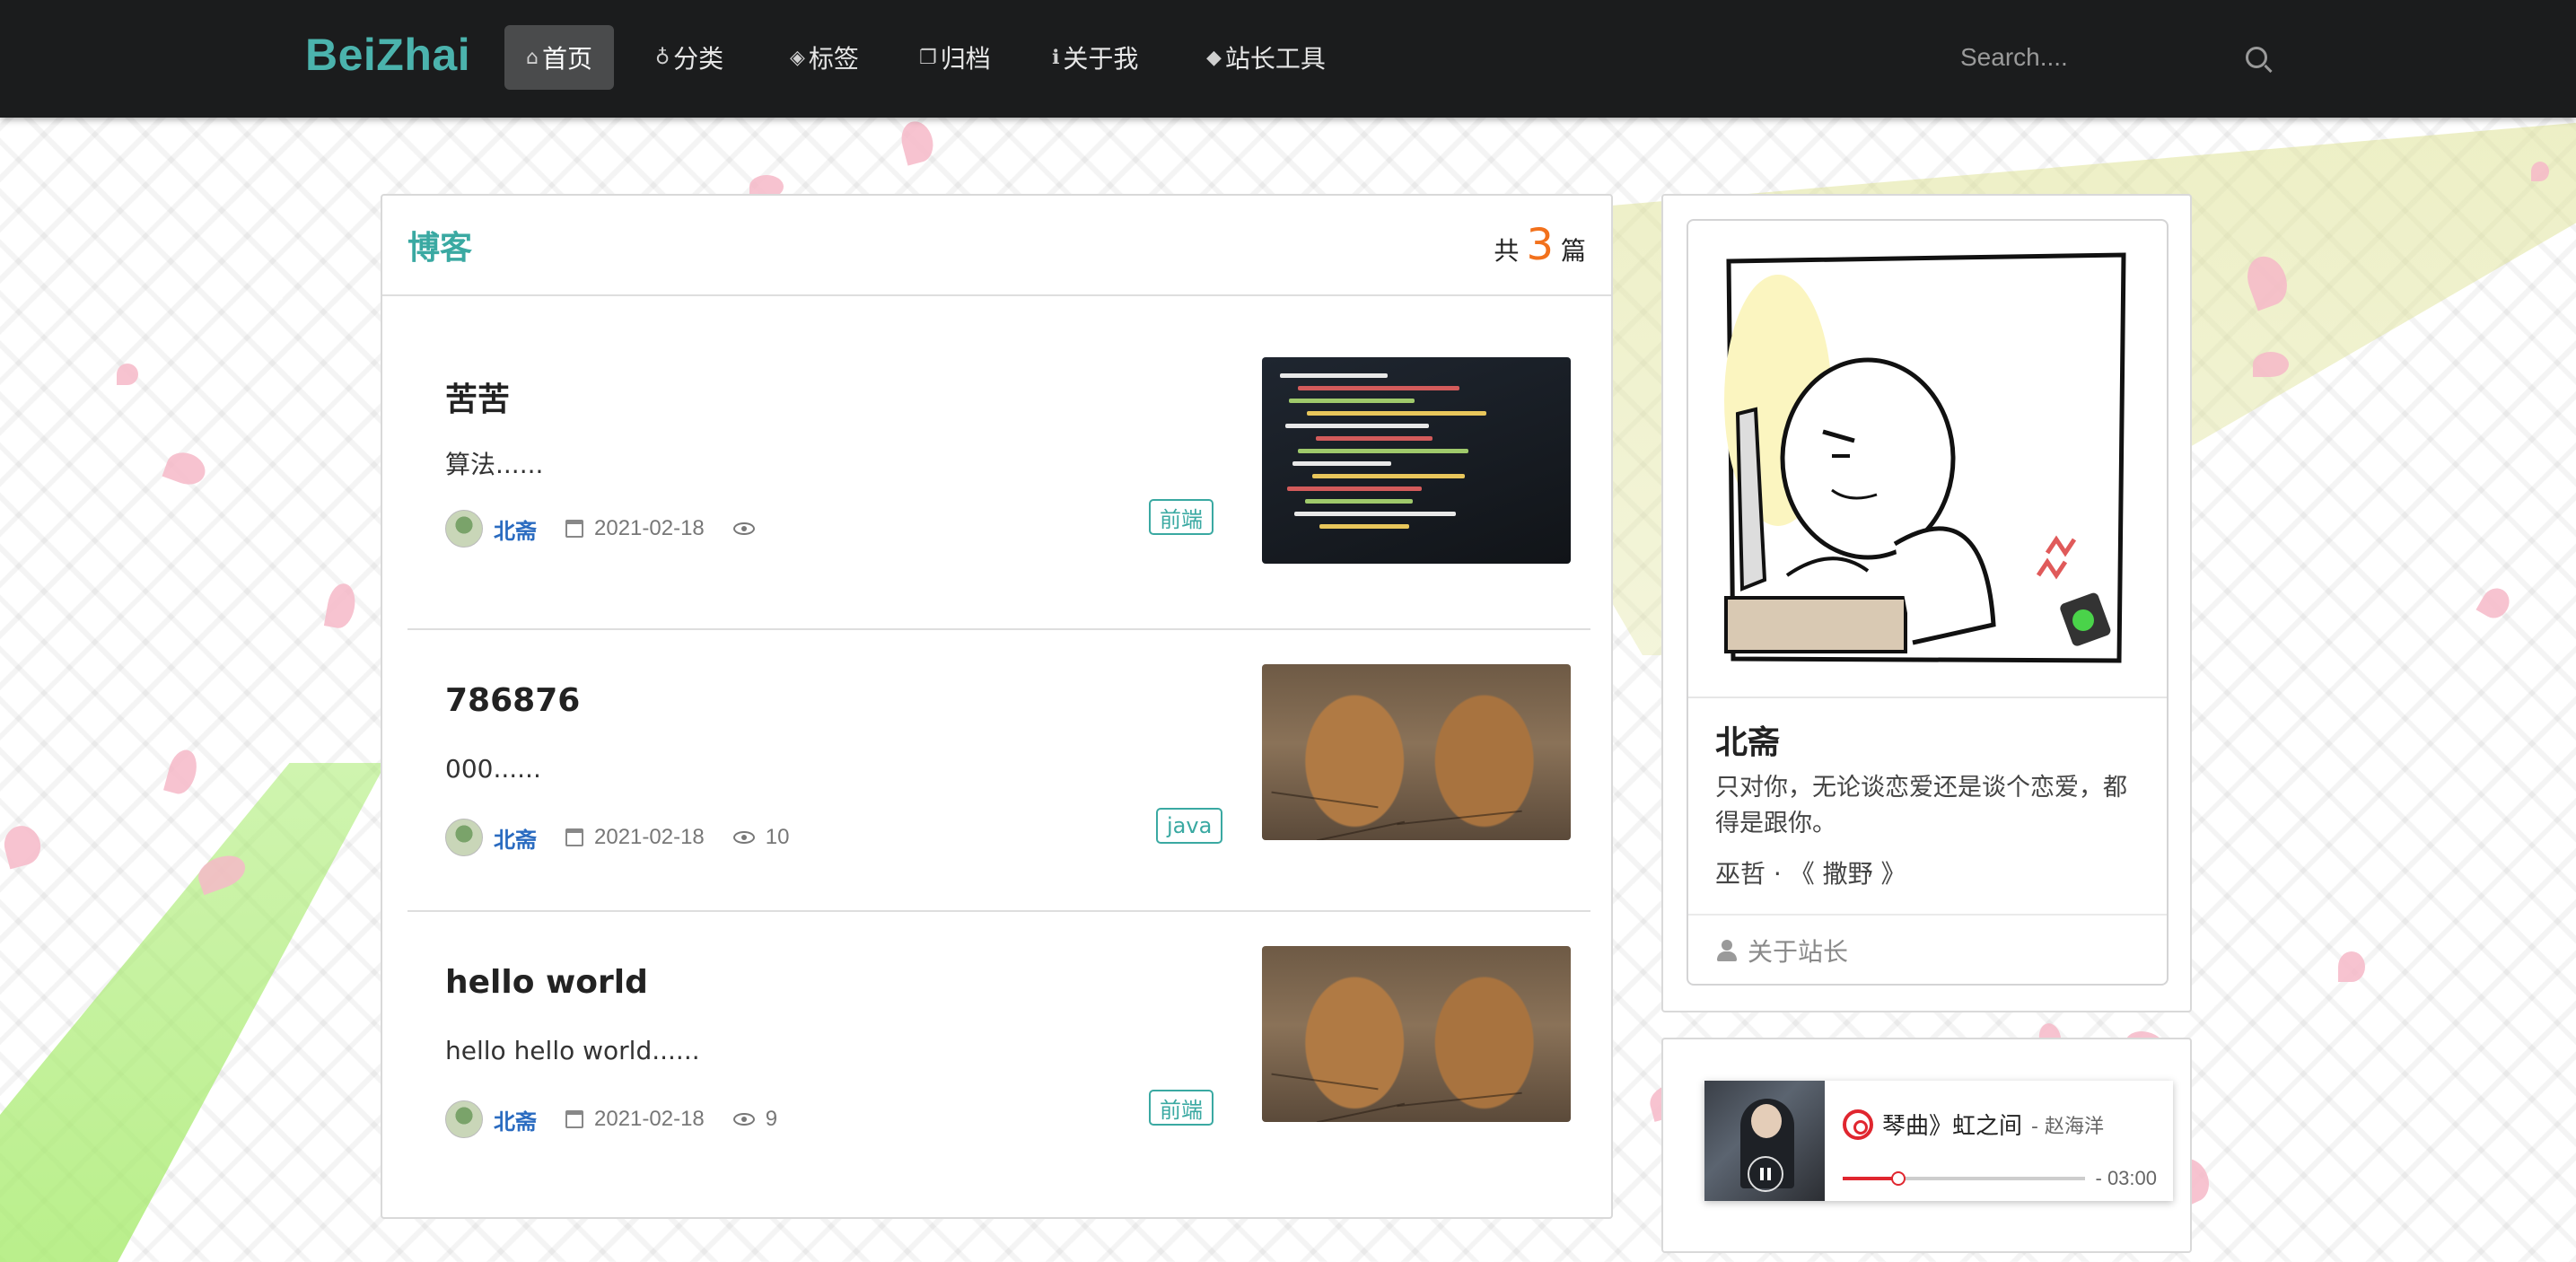  I want to click on player-info: 琴曲》虹之间 - 赵海洋 - 03:00, so click(1999, 1141).